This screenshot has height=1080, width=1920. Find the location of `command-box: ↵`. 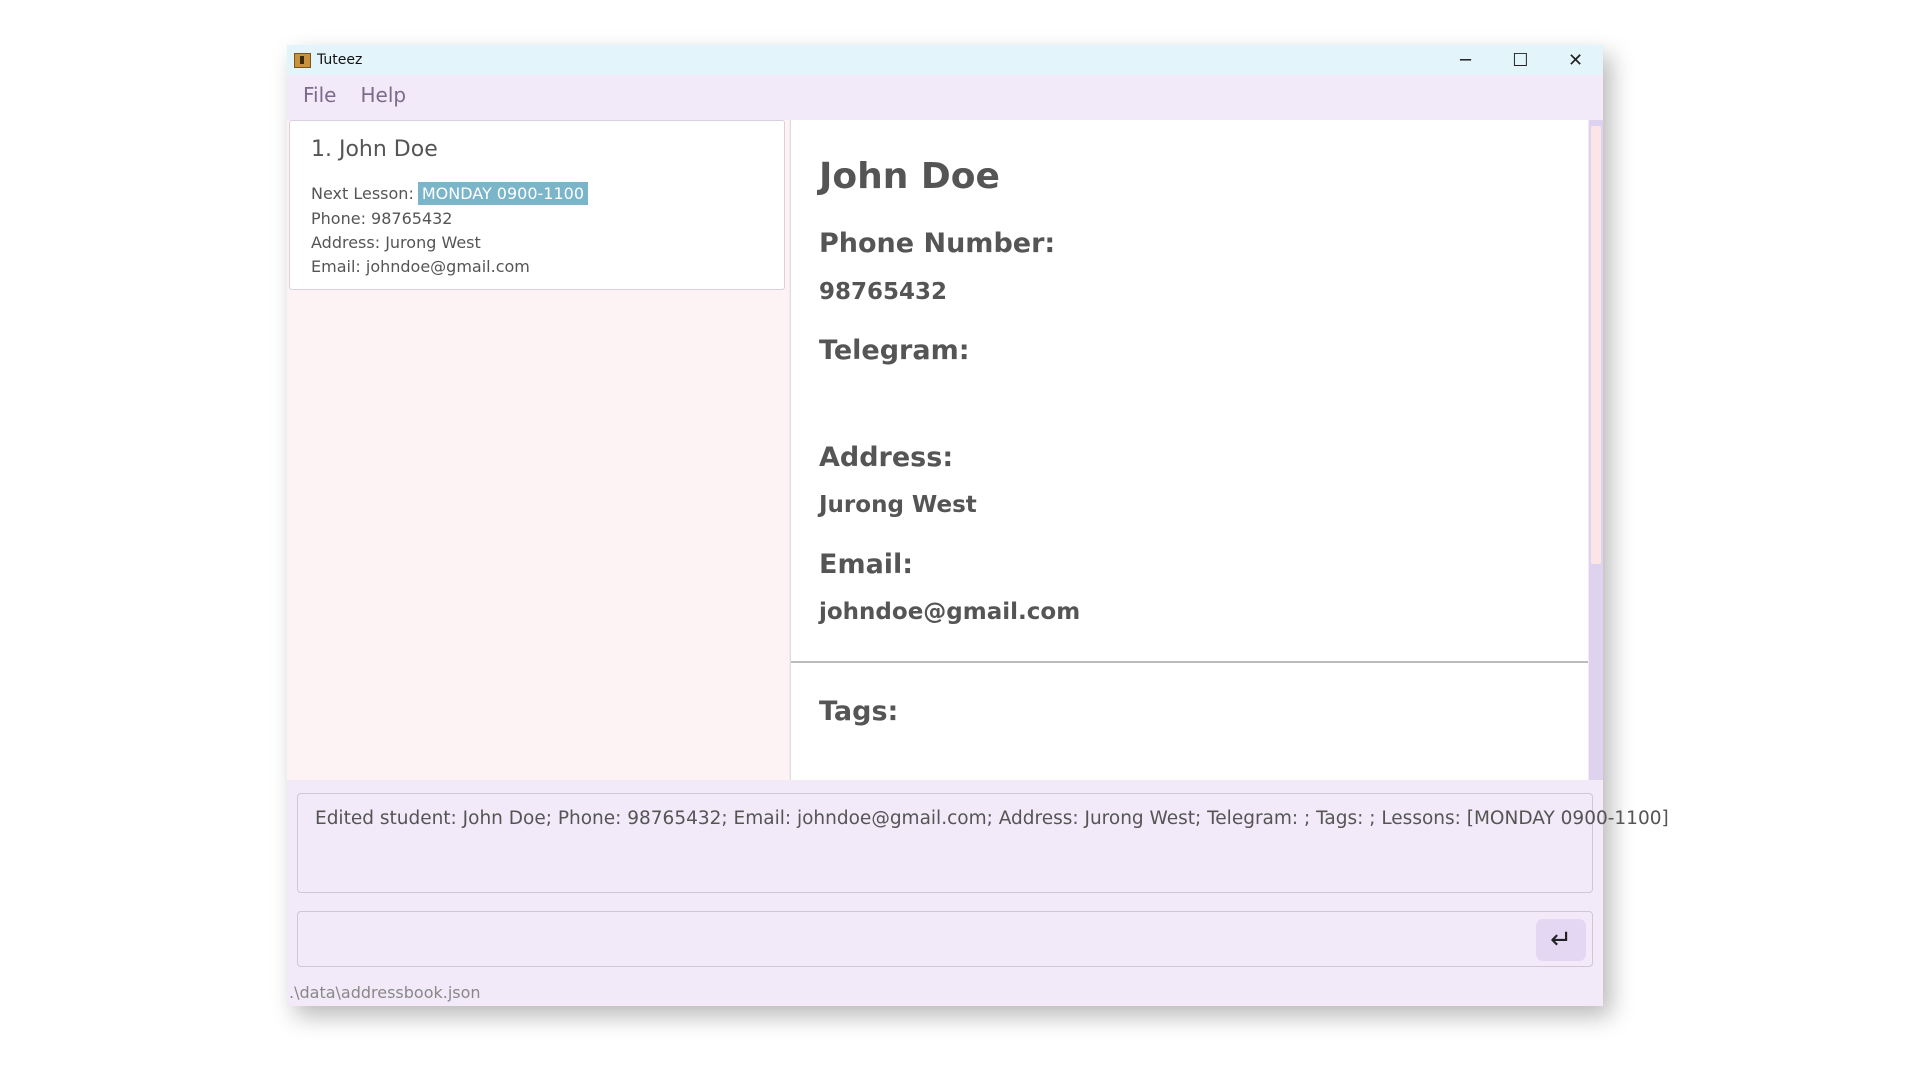

command-box: ↵ is located at coordinates (945, 939).